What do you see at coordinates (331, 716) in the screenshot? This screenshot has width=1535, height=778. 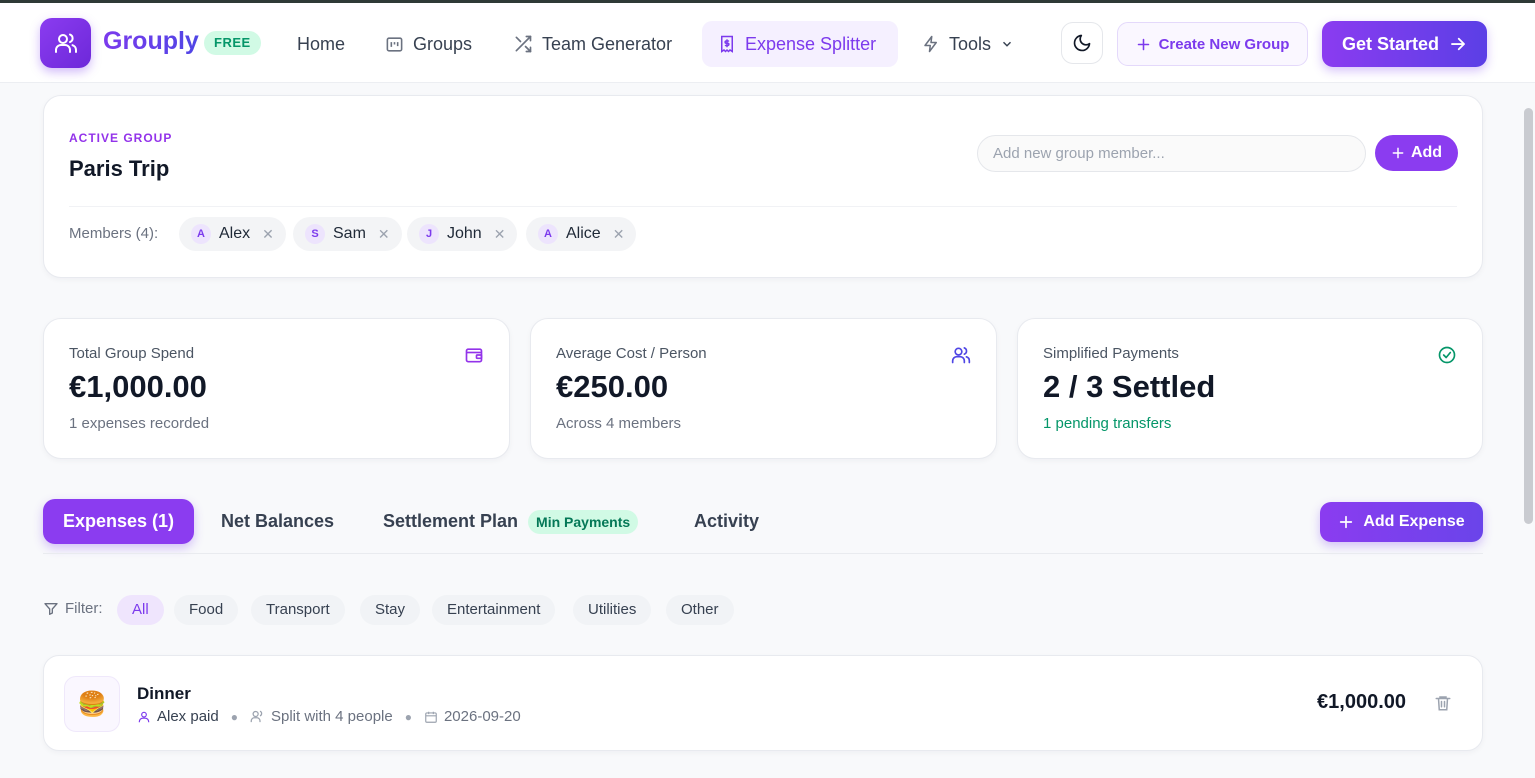 I see `expense-split: Split with 4 people` at bounding box center [331, 716].